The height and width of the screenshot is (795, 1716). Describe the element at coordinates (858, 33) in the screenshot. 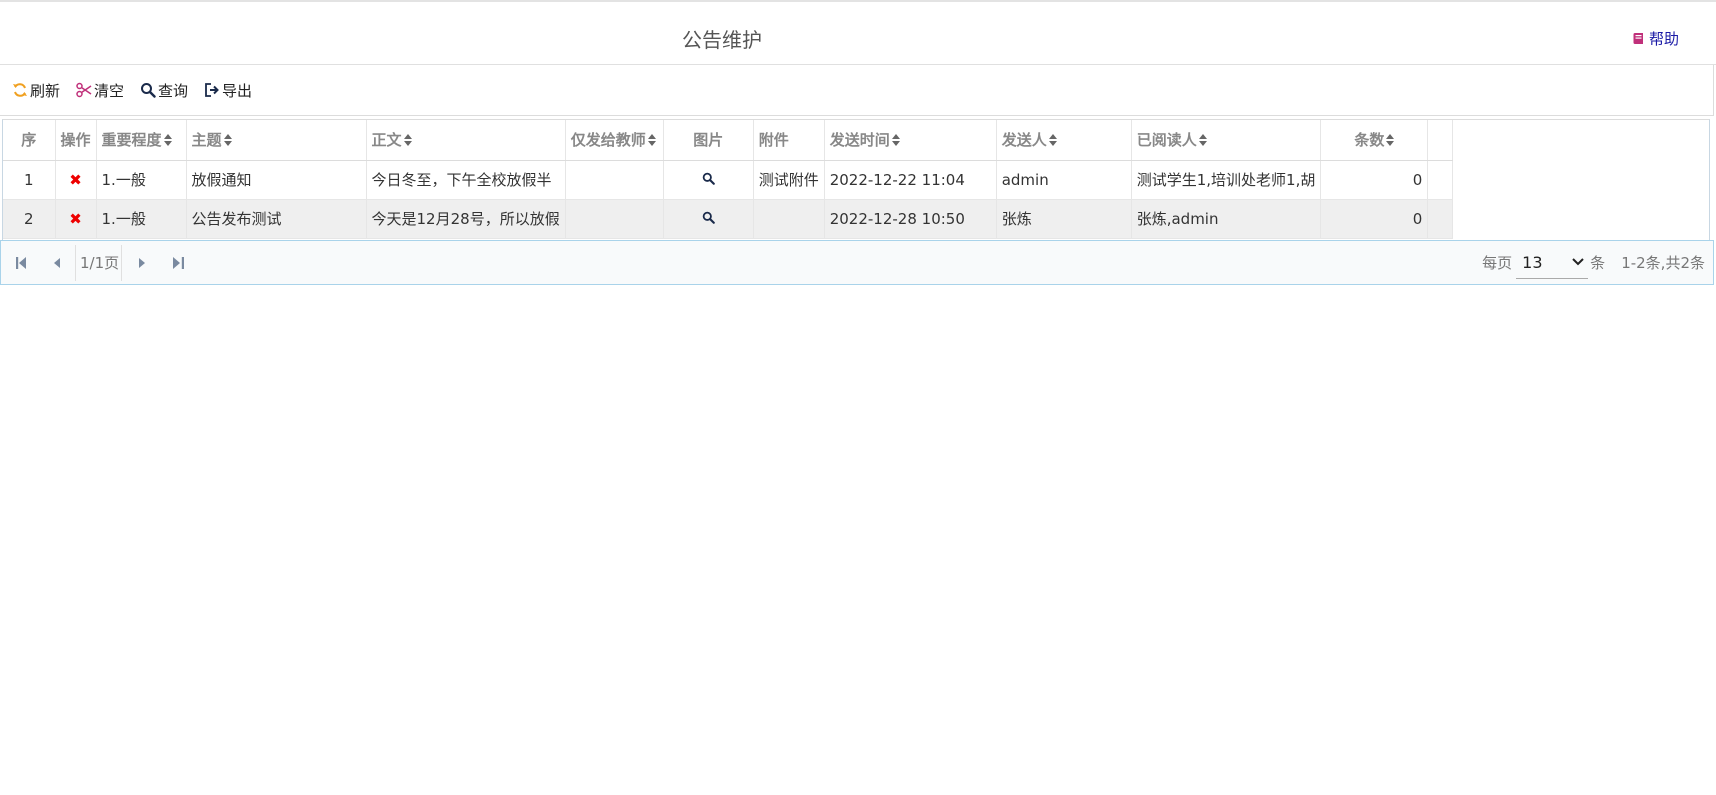

I see `title-bar: 公告维护 帮助` at that location.